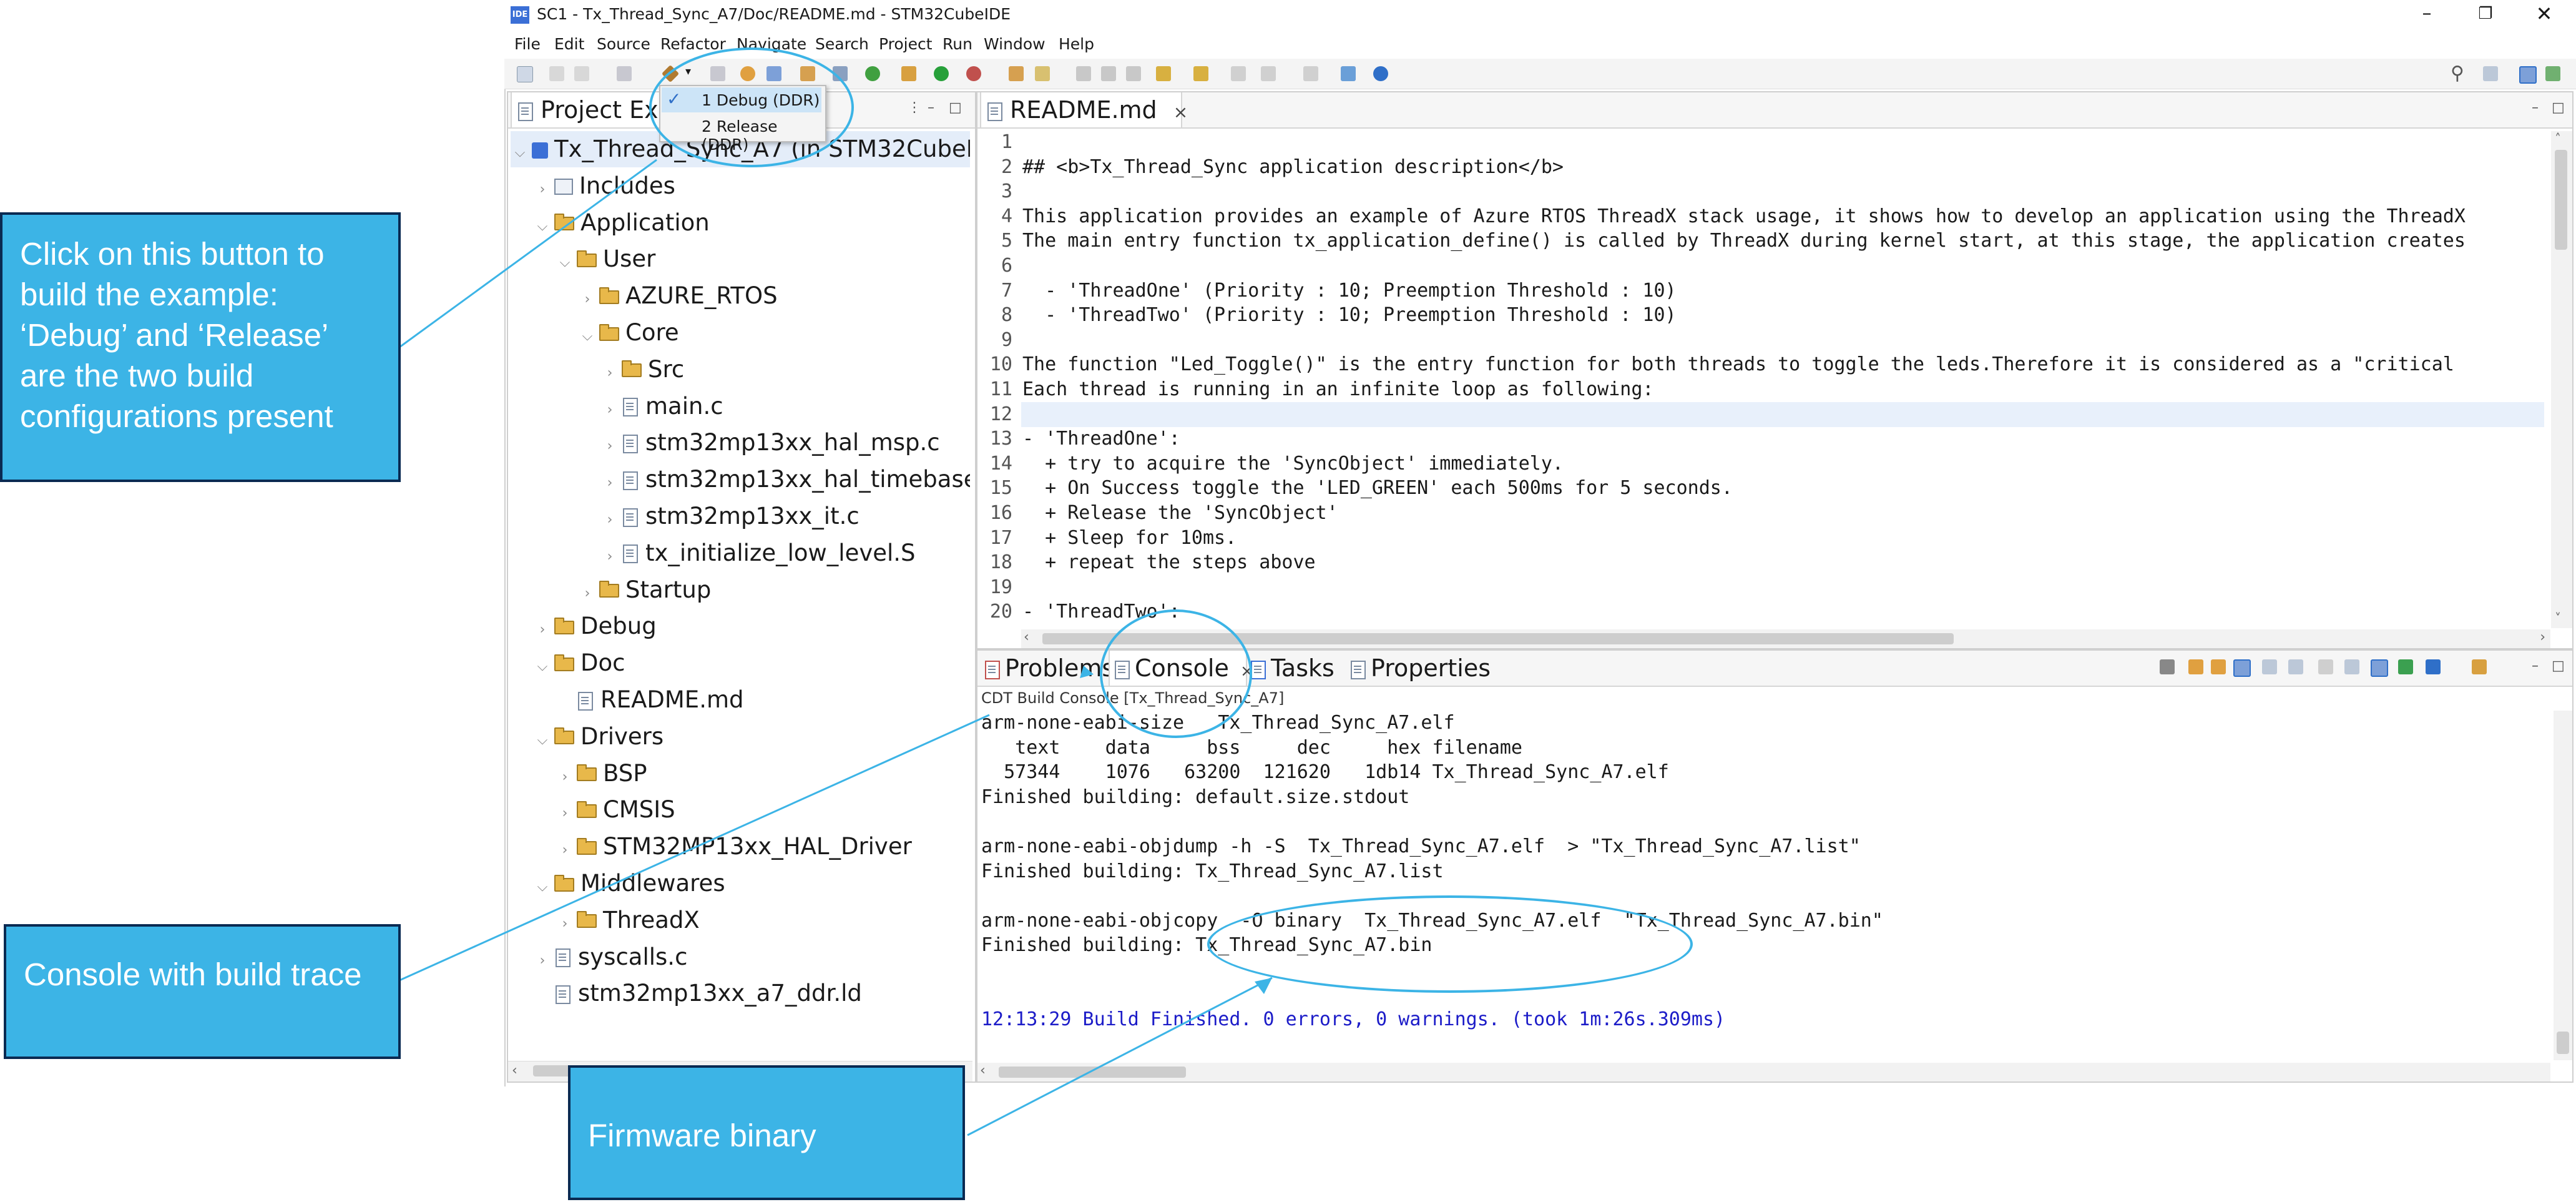 The image size is (2576, 1202). Describe the element at coordinates (528, 253) in the screenshot. I see `build-callout-line` at that location.